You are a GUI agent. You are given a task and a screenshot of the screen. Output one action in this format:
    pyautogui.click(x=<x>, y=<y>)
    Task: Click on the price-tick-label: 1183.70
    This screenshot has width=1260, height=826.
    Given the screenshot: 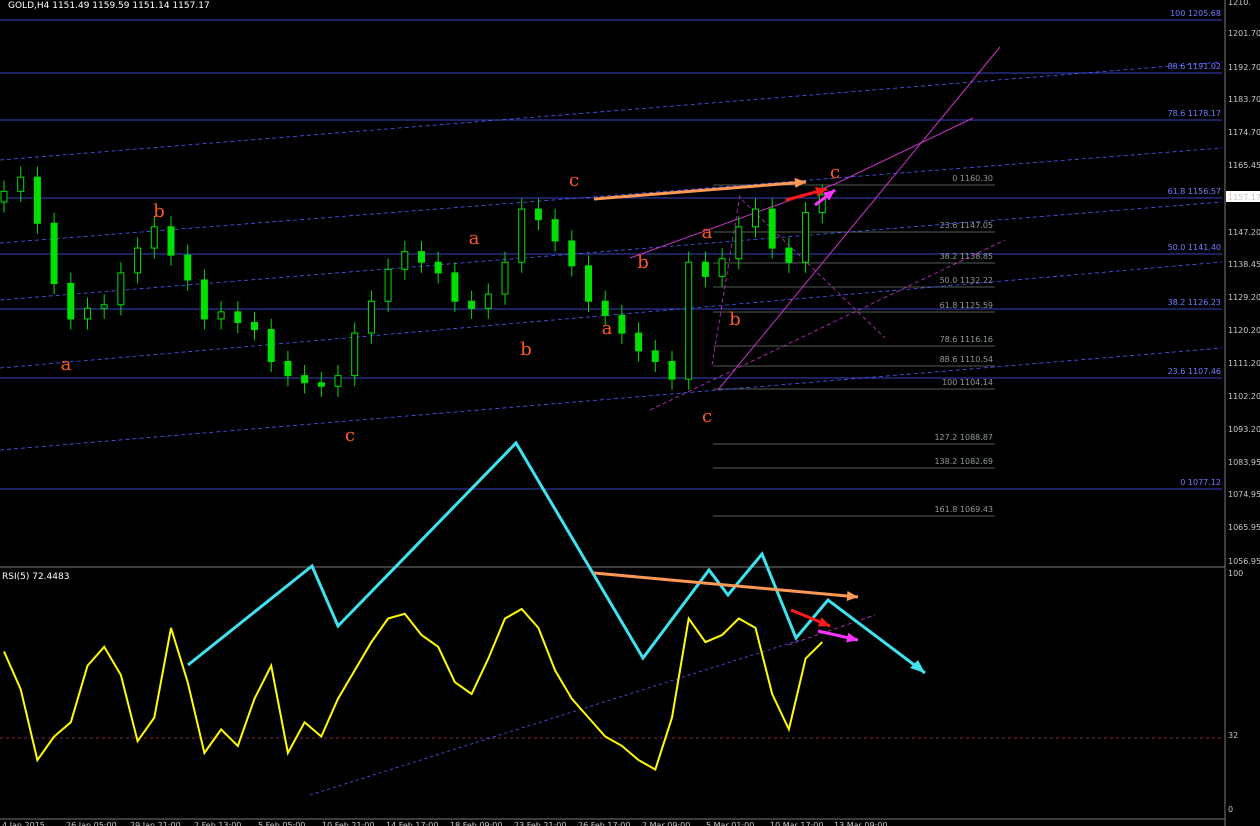 What is the action you would take?
    pyautogui.click(x=1244, y=99)
    